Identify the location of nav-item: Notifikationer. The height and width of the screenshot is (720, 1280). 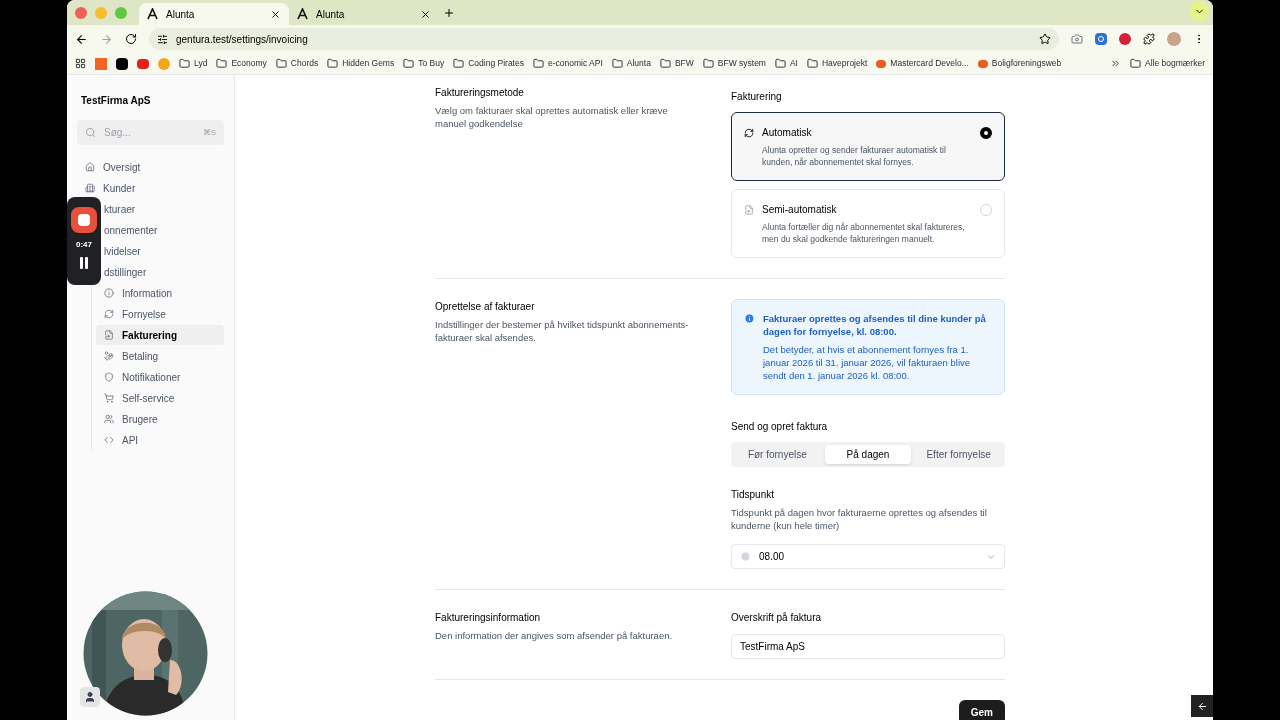
(160, 377).